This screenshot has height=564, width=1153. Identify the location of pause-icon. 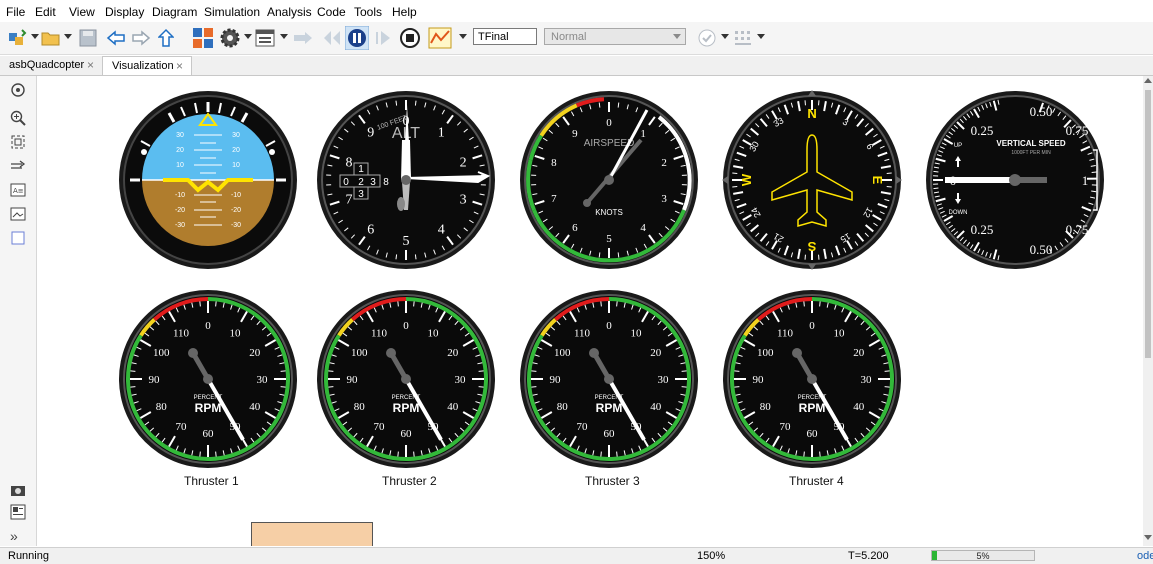
(357, 38).